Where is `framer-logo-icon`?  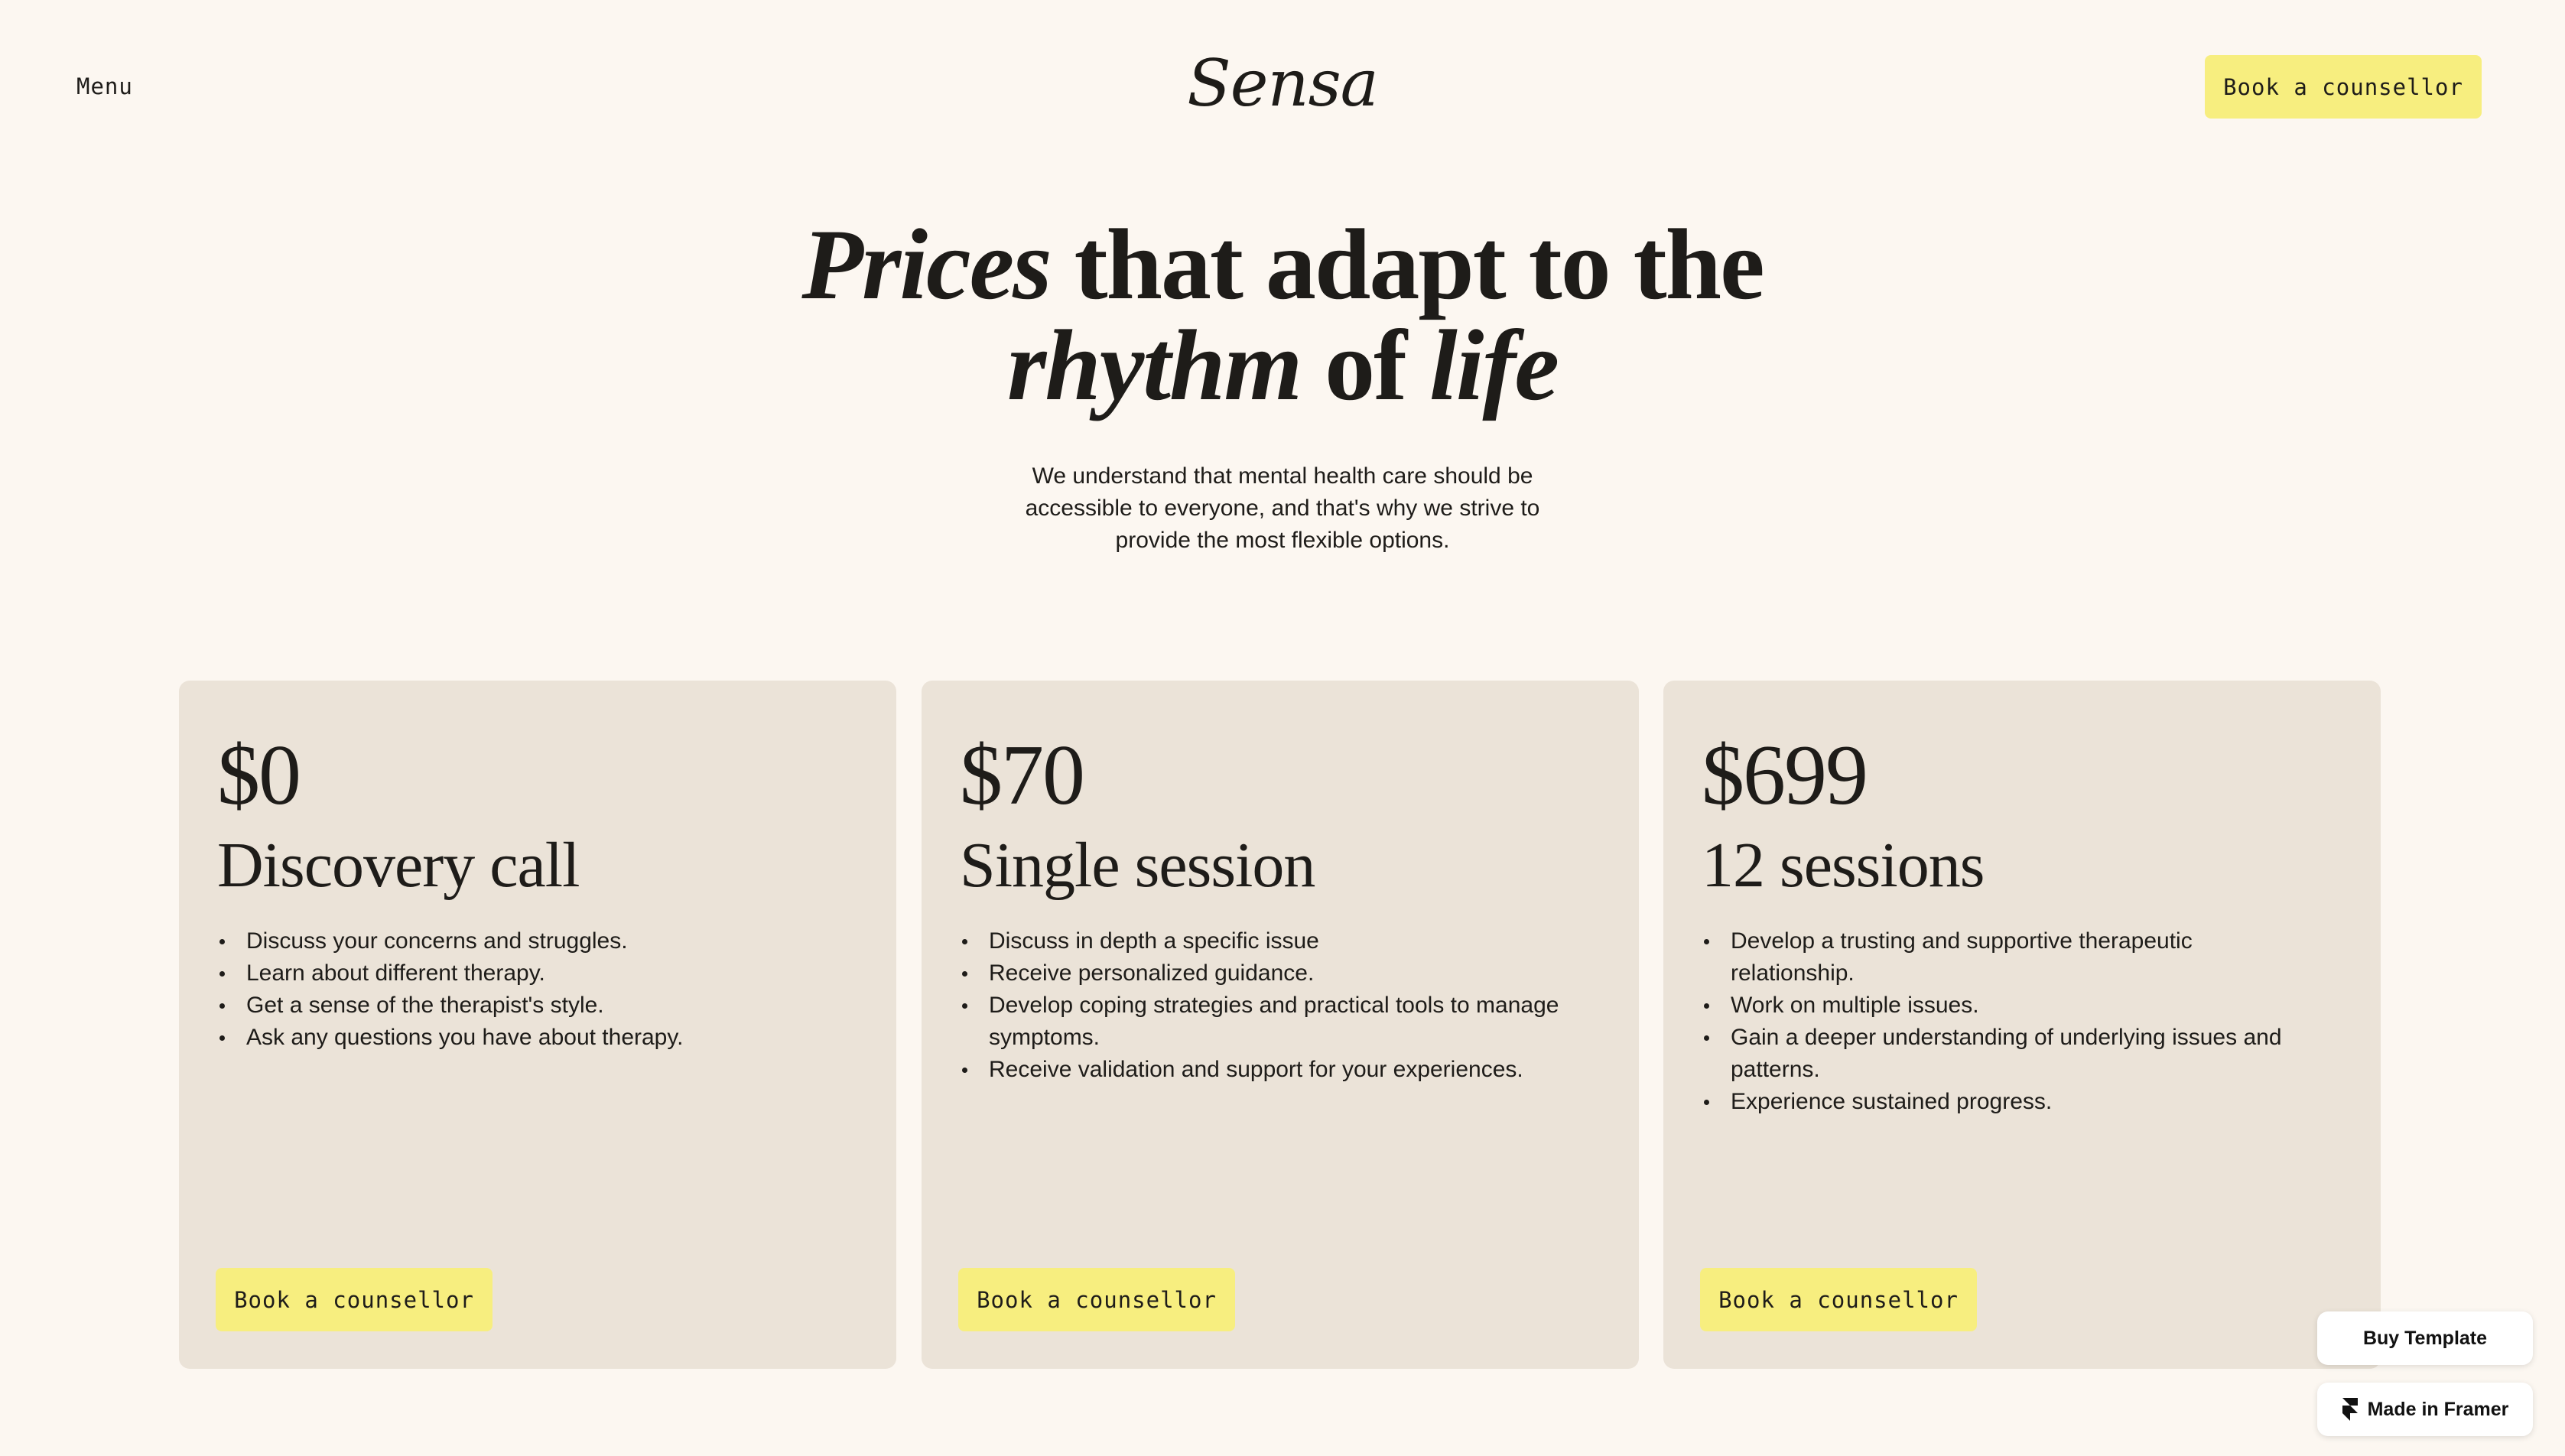
framer-logo-icon is located at coordinates (2350, 1409).